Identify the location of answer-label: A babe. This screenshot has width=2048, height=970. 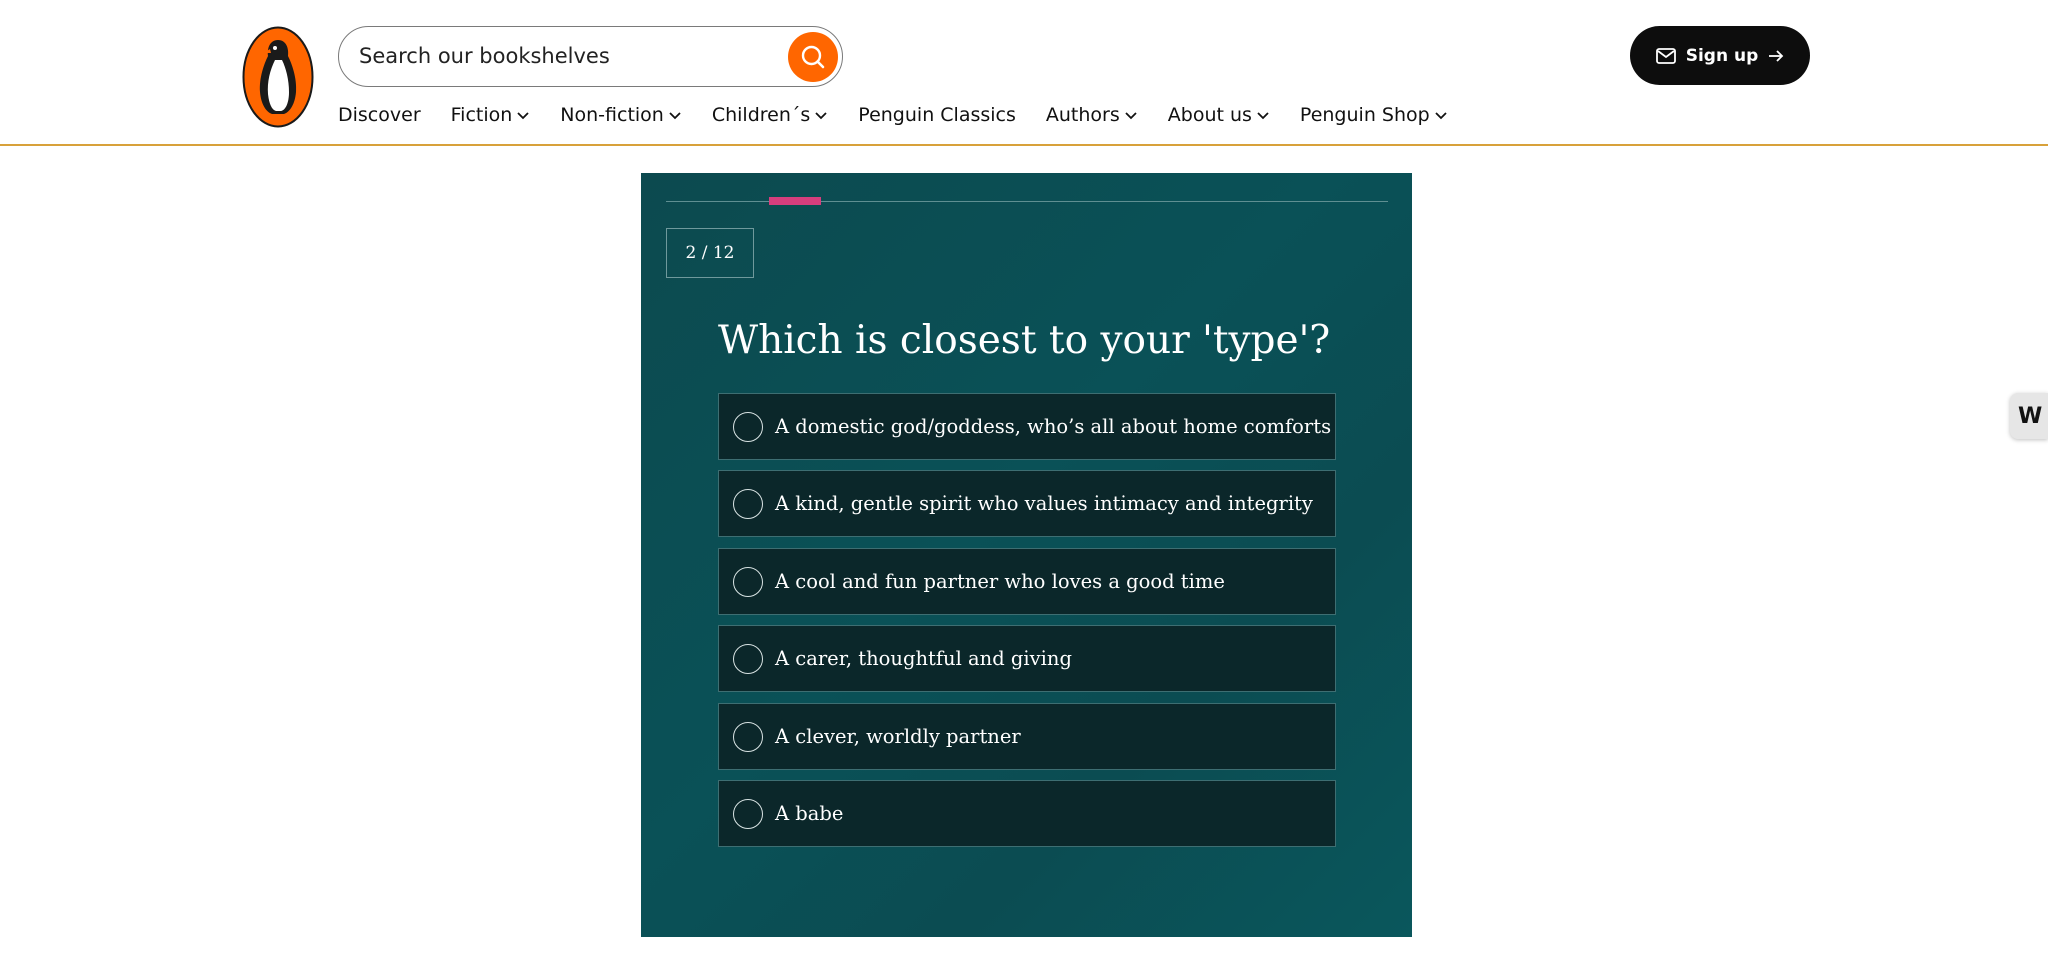
(809, 813).